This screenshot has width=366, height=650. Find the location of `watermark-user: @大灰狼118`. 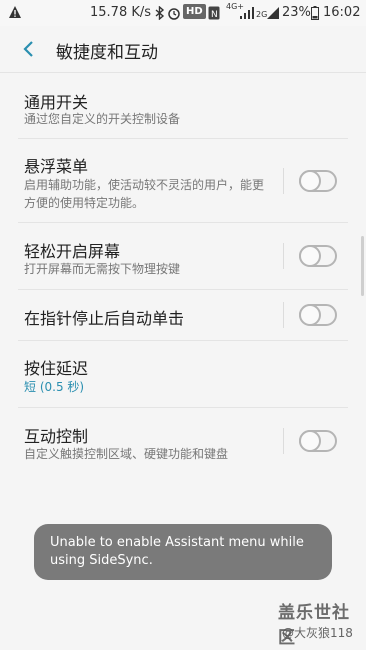

watermark-user: @大灰狼118 is located at coordinates (317, 633).